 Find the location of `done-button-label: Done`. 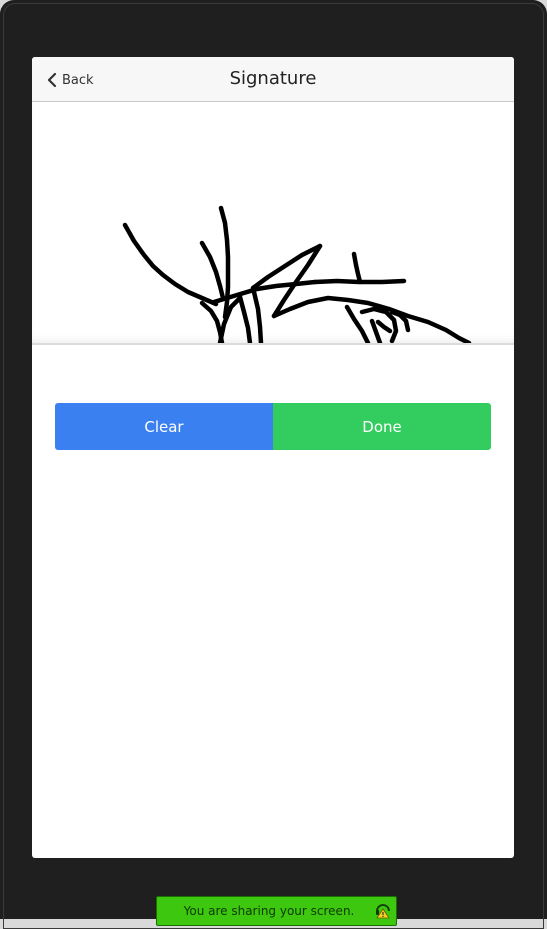

done-button-label: Done is located at coordinates (382, 426).